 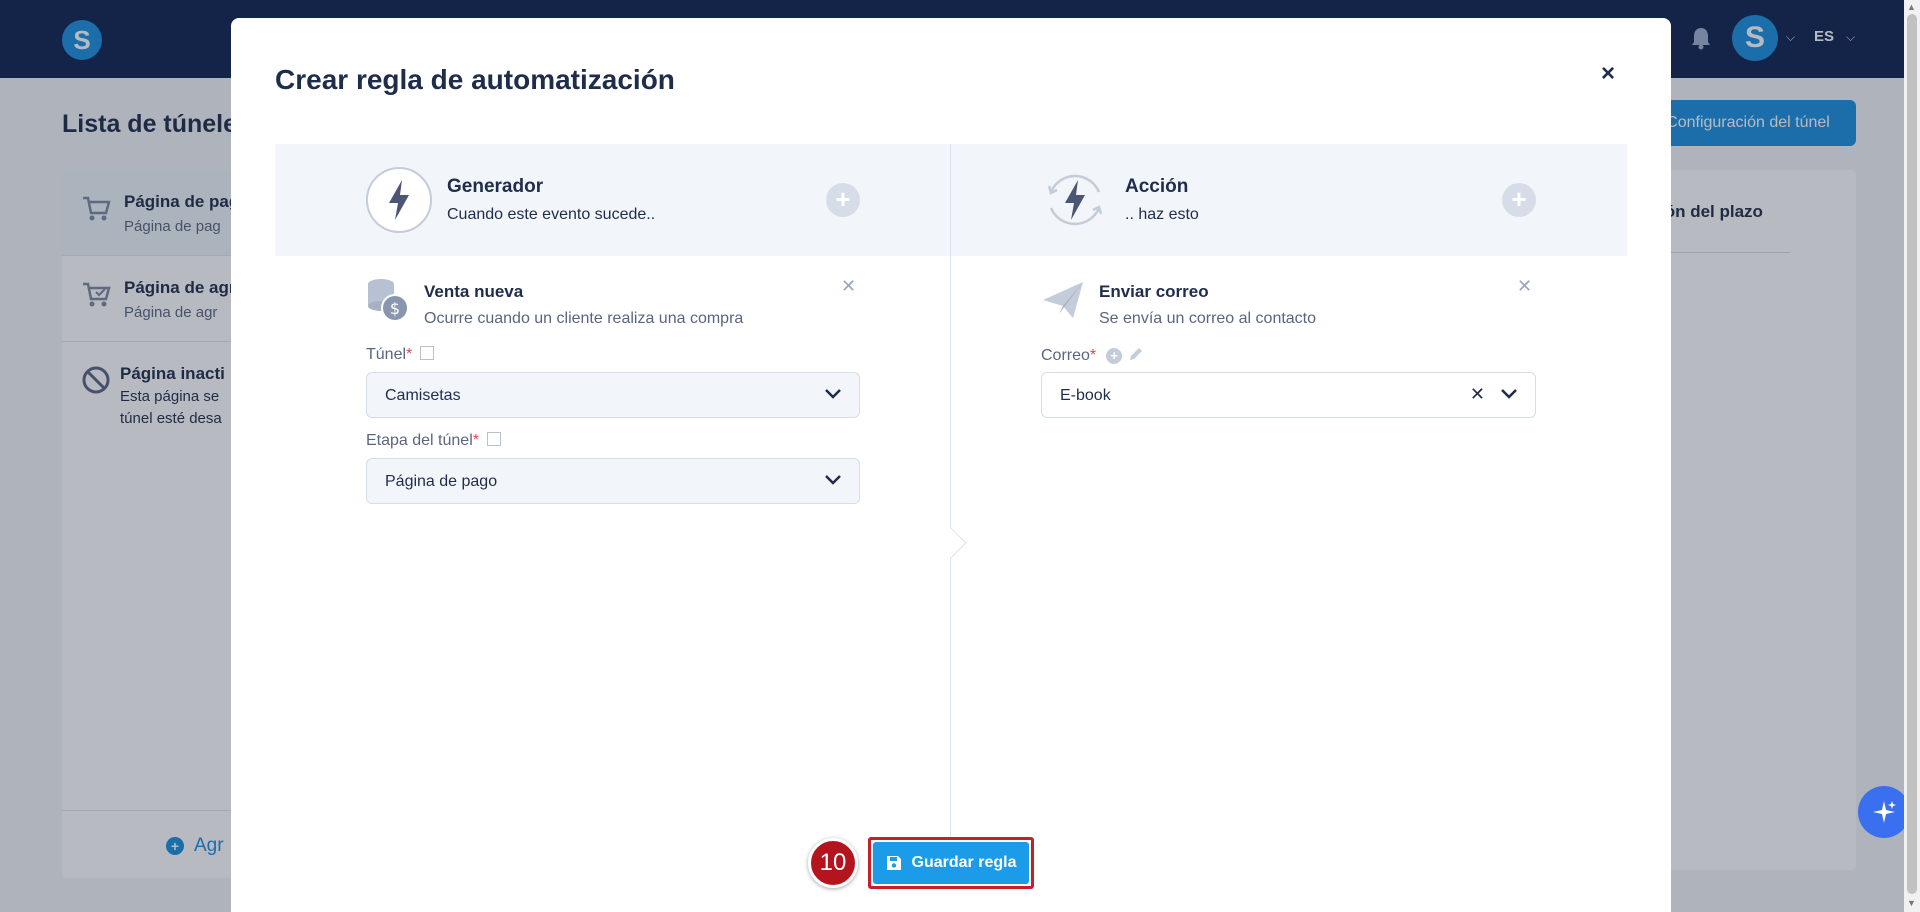 I want to click on sparkle-icon, so click(x=1884, y=812).